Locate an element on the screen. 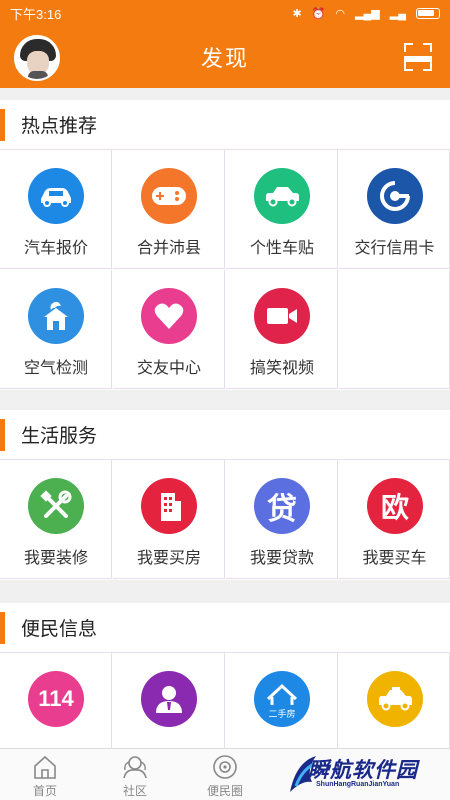 This screenshot has height=800, width=450. grid-item-buy-house: 我要买房 is located at coordinates (169, 519).